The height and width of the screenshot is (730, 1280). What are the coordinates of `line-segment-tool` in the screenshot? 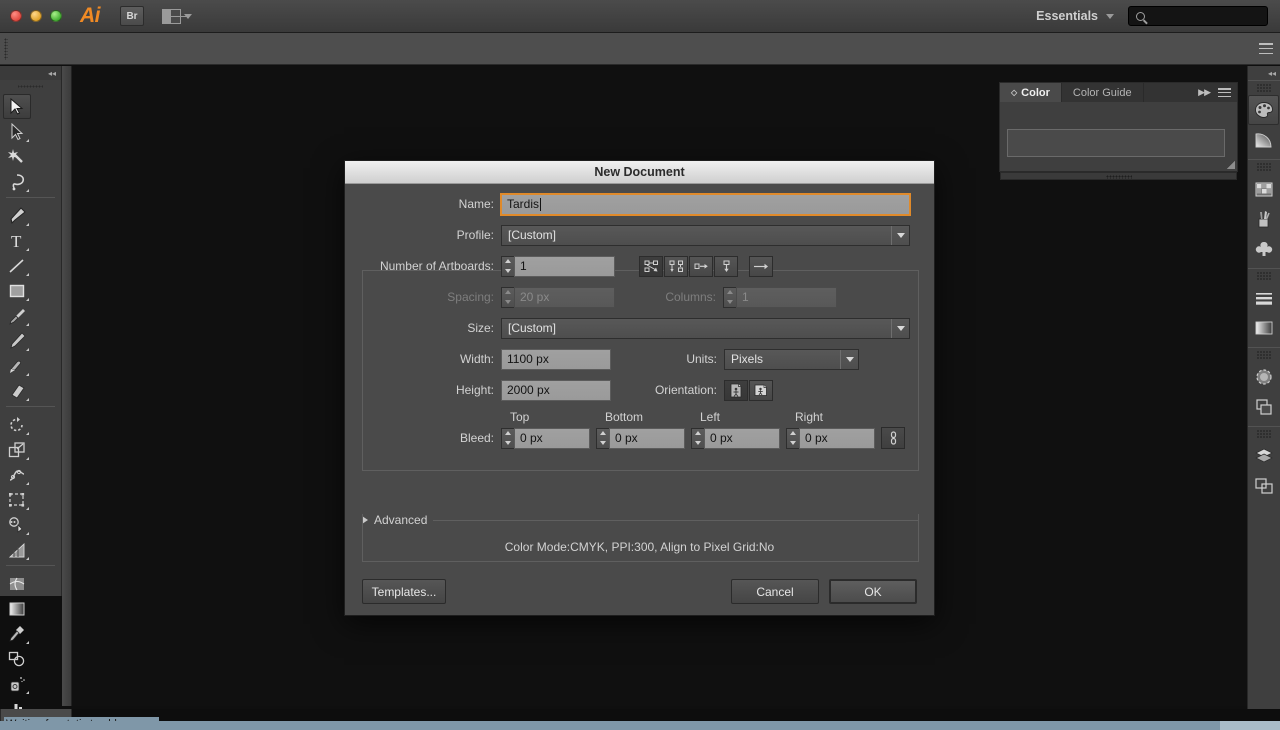 It's located at (17, 265).